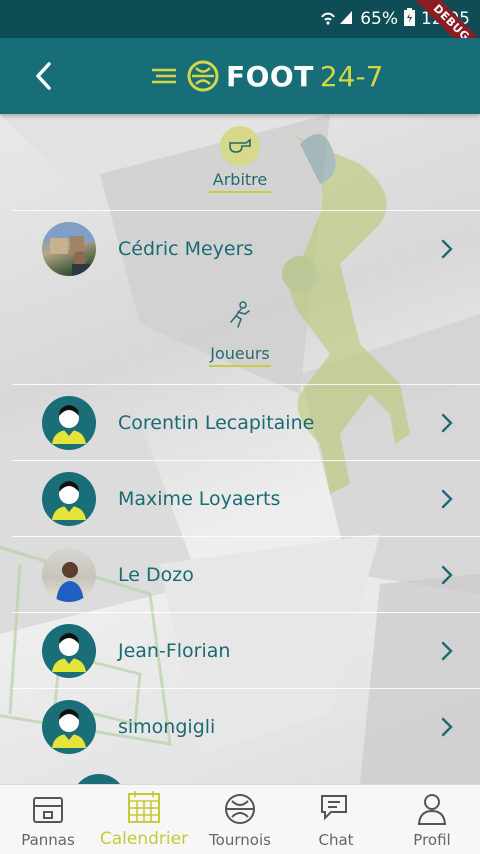 The width and height of the screenshot is (480, 854). I want to click on nav-calendrier: Calendrier, so click(144, 819).